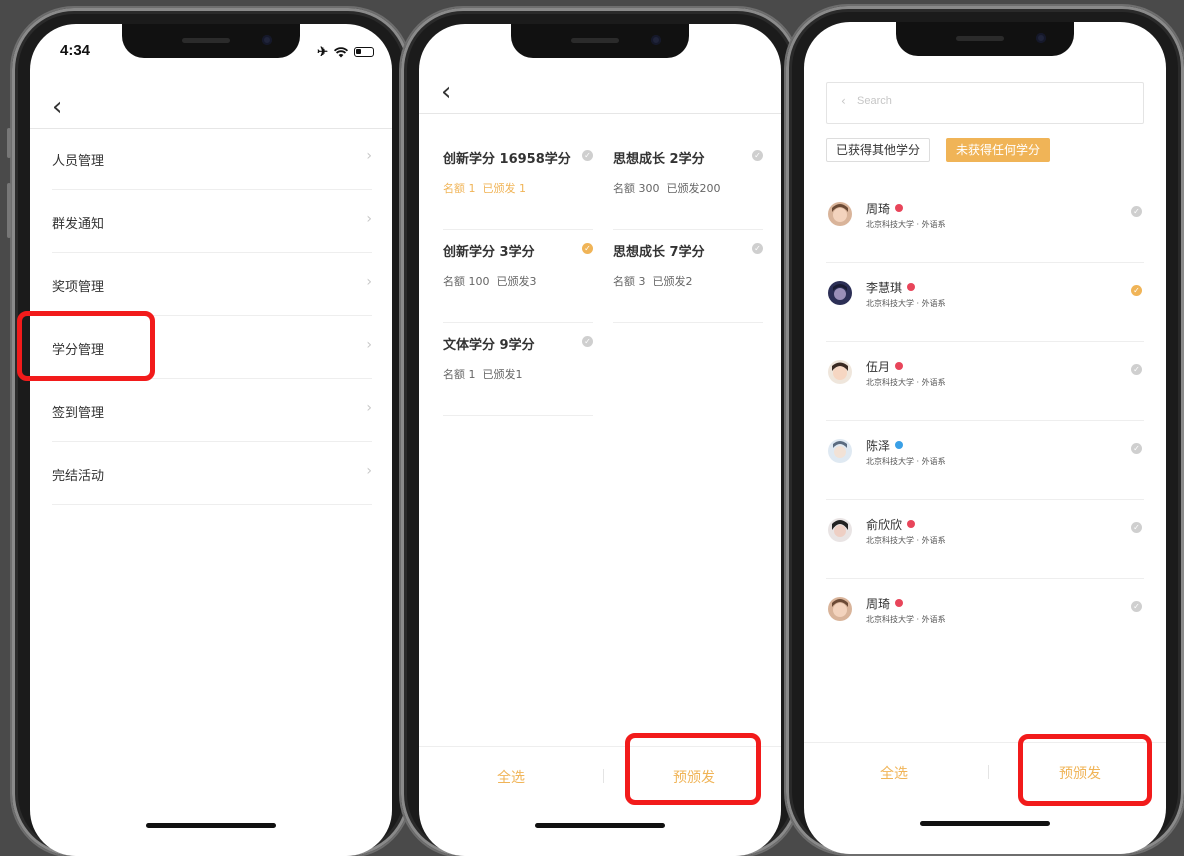  What do you see at coordinates (874, 101) in the screenshot?
I see `search-placeholder: Search` at bounding box center [874, 101].